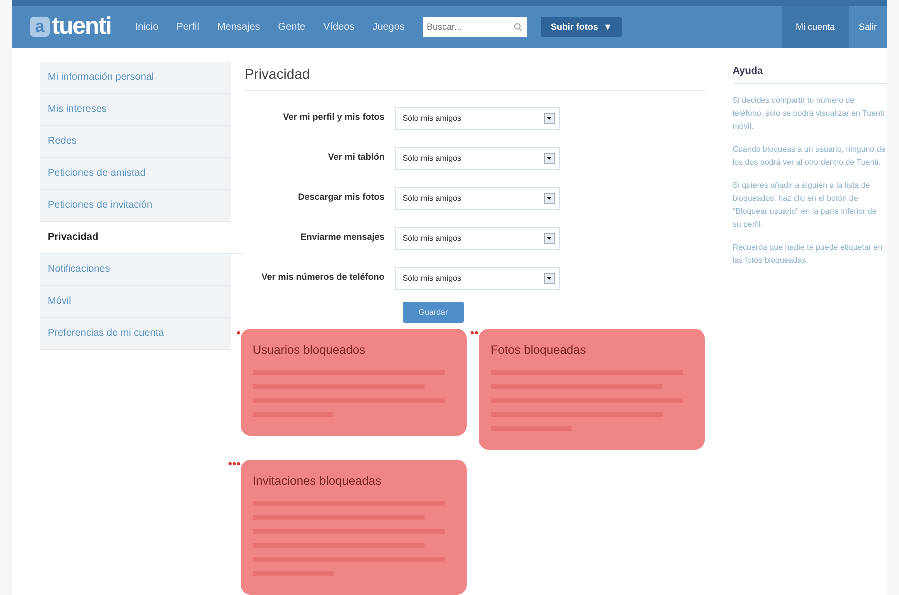 The width and height of the screenshot is (899, 595). Describe the element at coordinates (135, 334) in the screenshot. I see `sidebar-item: Preferencias de mi cuenta` at that location.